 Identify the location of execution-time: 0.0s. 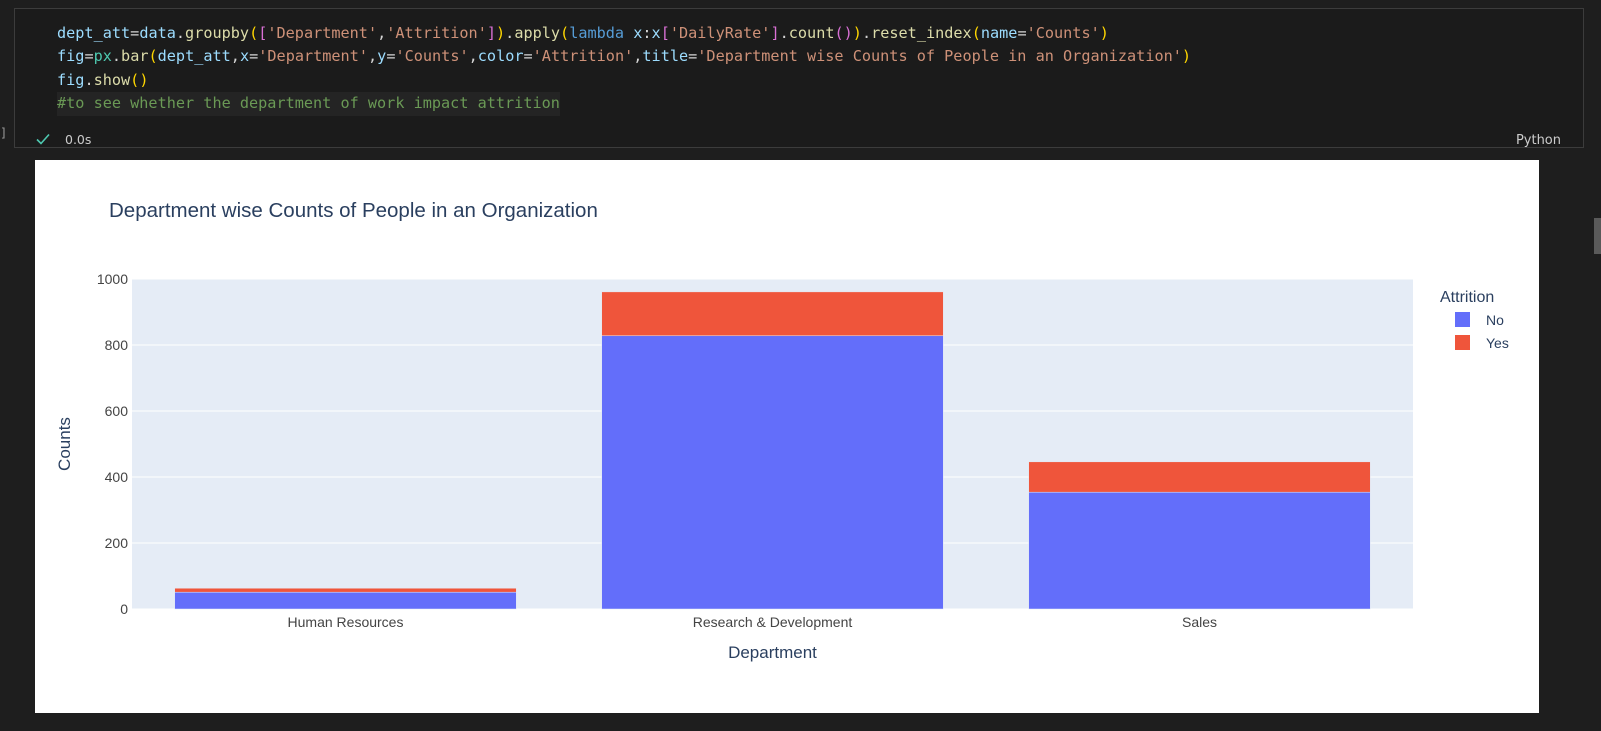
(78, 139).